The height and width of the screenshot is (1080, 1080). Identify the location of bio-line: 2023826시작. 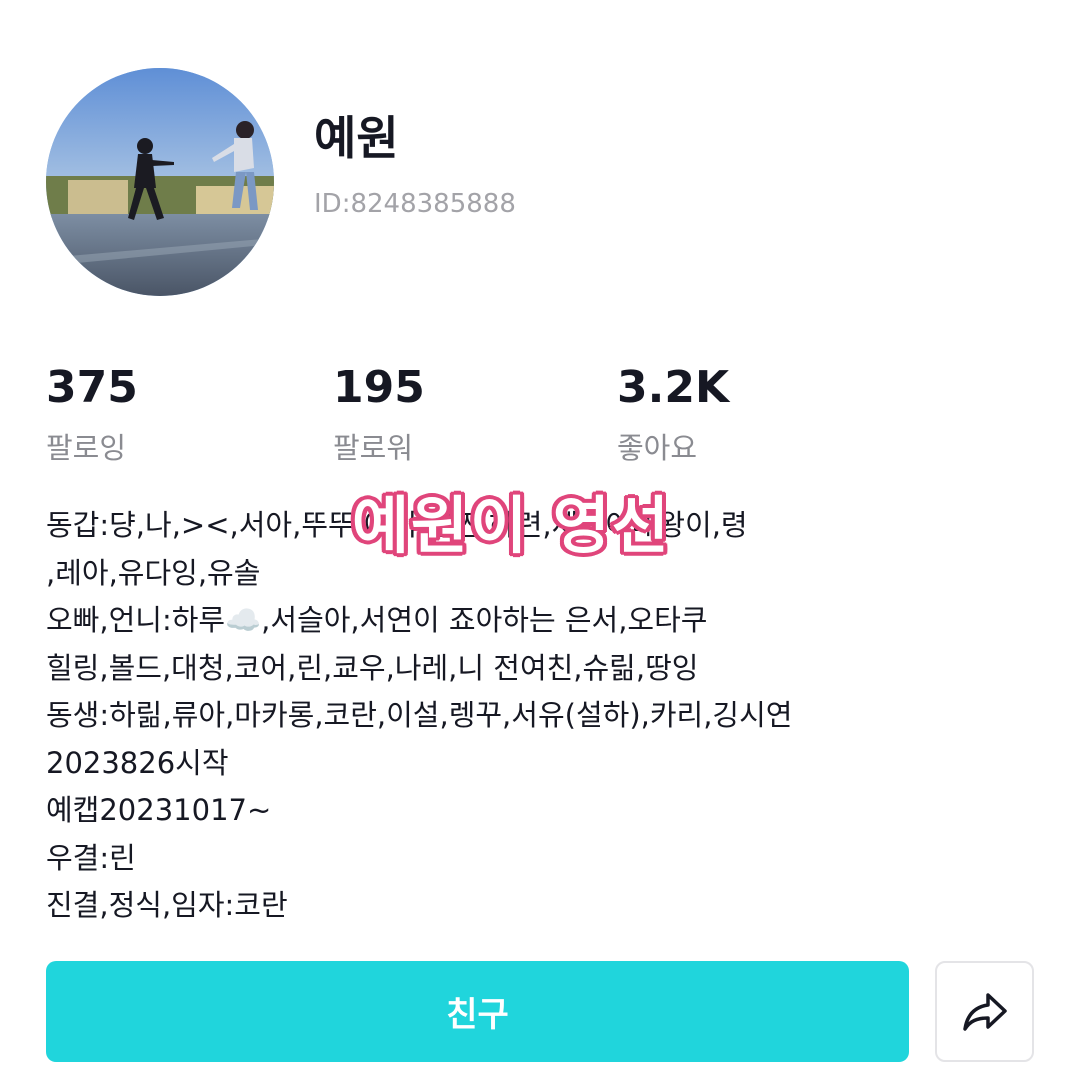
(137, 762).